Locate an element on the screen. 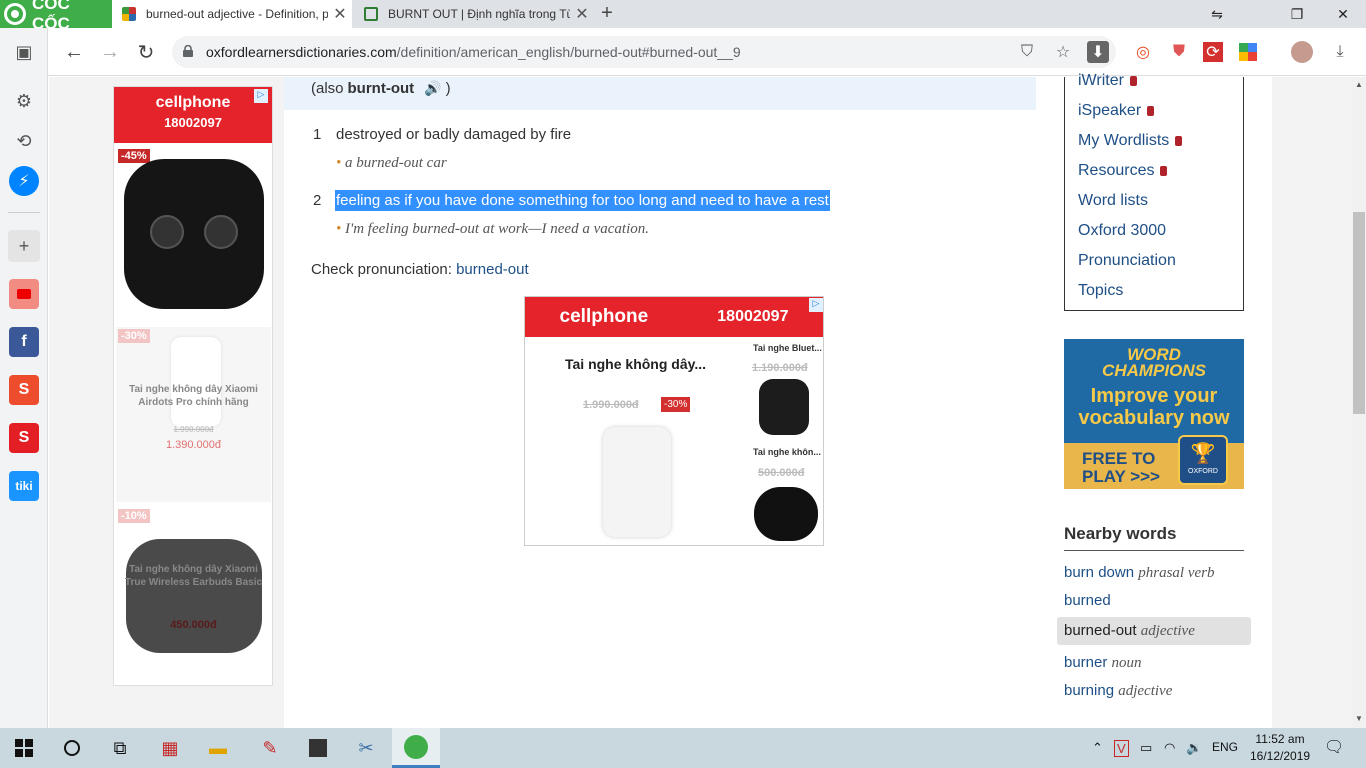 Image resolution: width=1366 pixels, height=768 pixels. notification-icon: 🗨 is located at coordinates (1334, 747).